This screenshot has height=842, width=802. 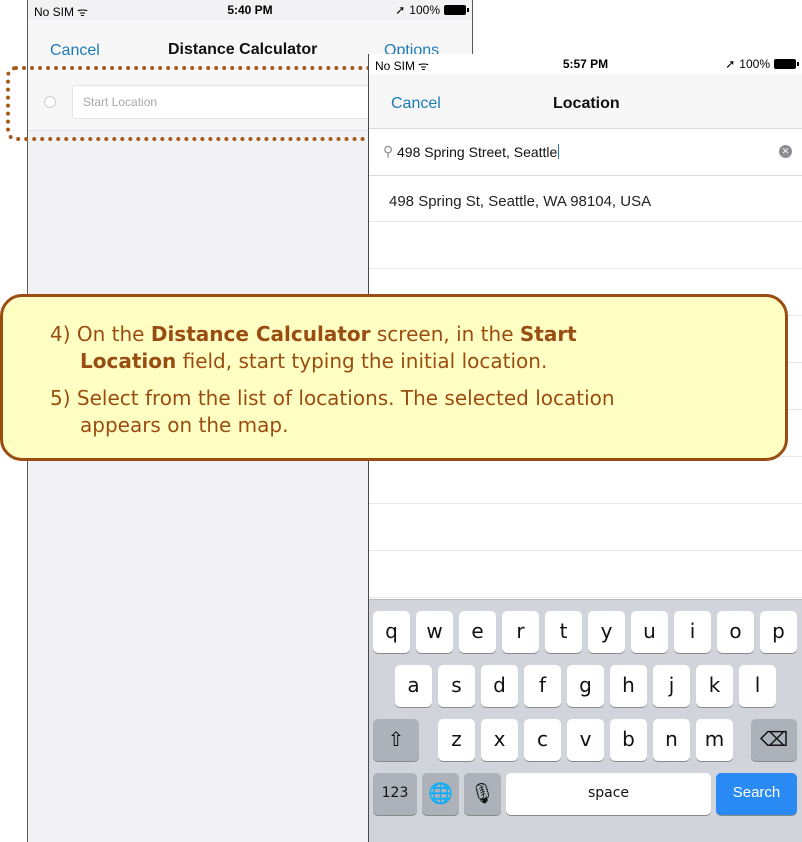 What do you see at coordinates (692, 632) in the screenshot?
I see `key-i: i` at bounding box center [692, 632].